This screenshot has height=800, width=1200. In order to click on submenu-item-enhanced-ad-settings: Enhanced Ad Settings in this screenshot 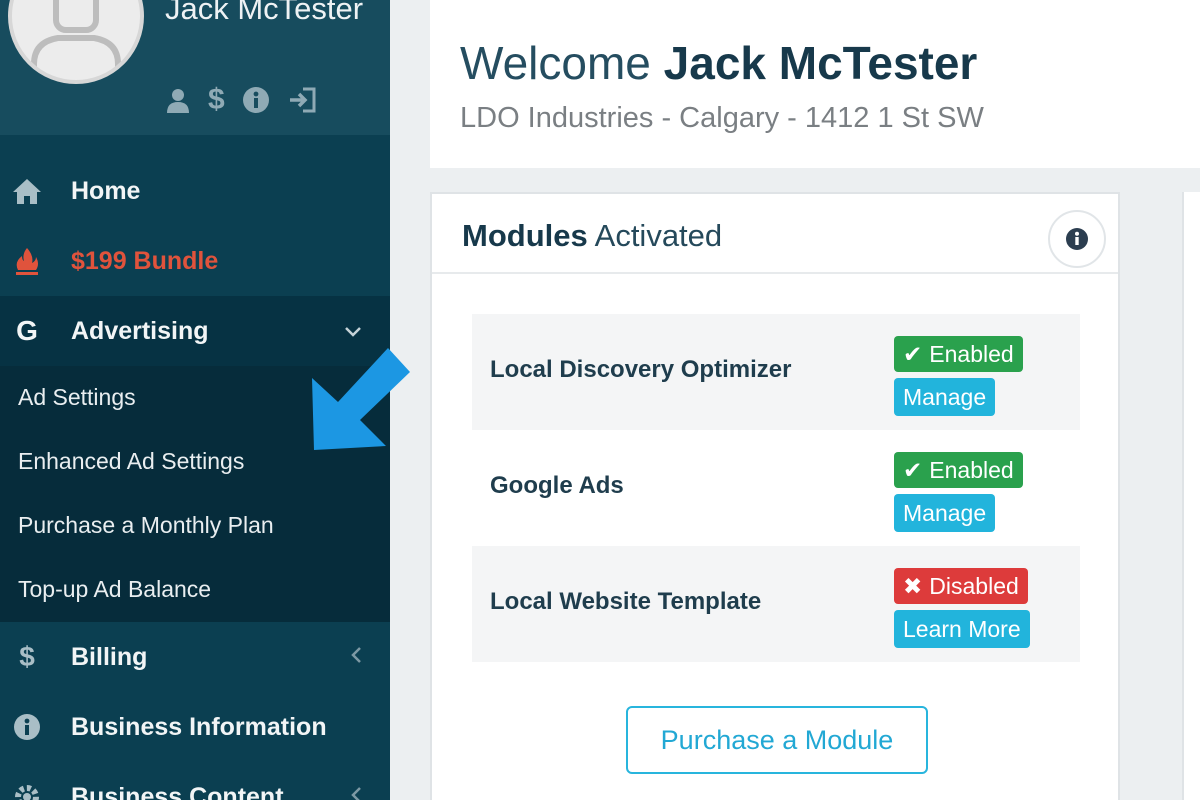, I will do `click(131, 461)`.